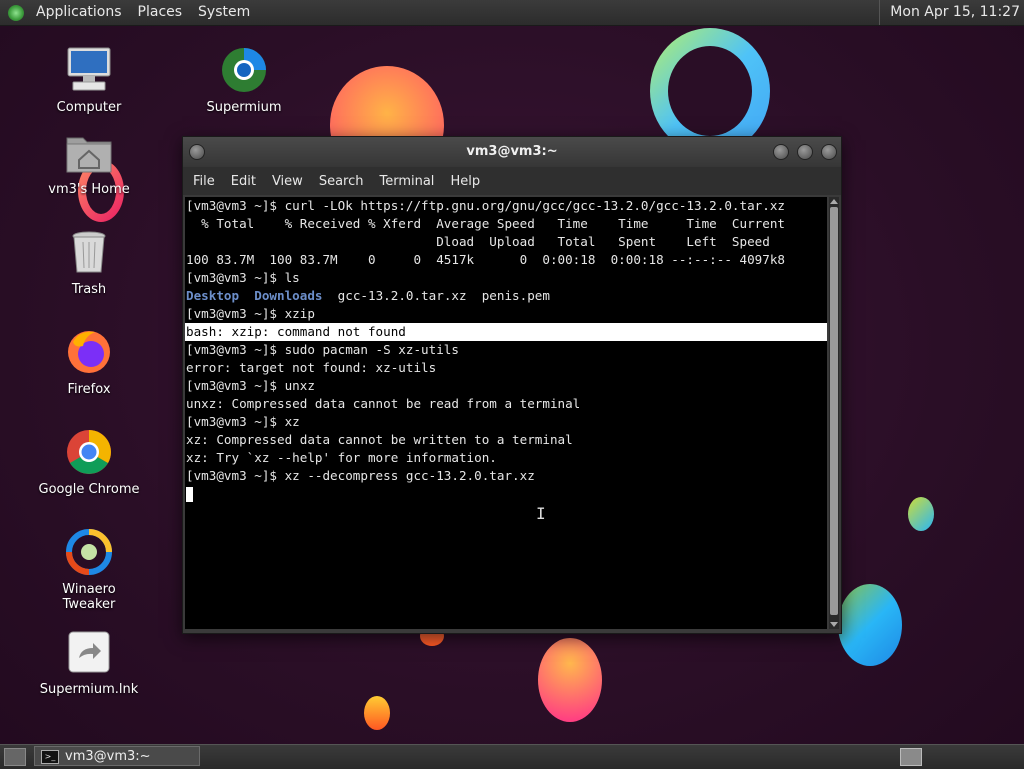 This screenshot has height=769, width=1024. I want to click on text-cursor, so click(189, 494).